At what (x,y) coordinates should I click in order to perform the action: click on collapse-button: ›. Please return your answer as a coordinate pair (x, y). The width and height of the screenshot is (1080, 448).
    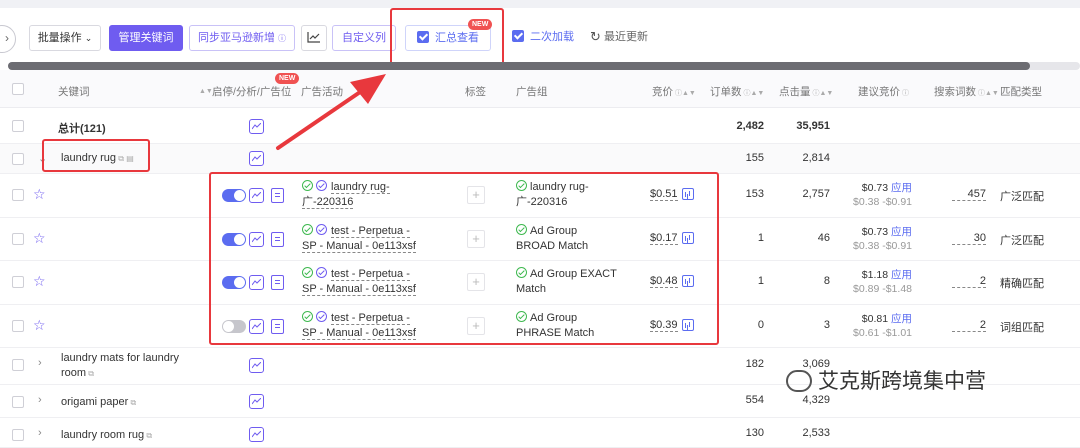
    Looking at the image, I should click on (8, 39).